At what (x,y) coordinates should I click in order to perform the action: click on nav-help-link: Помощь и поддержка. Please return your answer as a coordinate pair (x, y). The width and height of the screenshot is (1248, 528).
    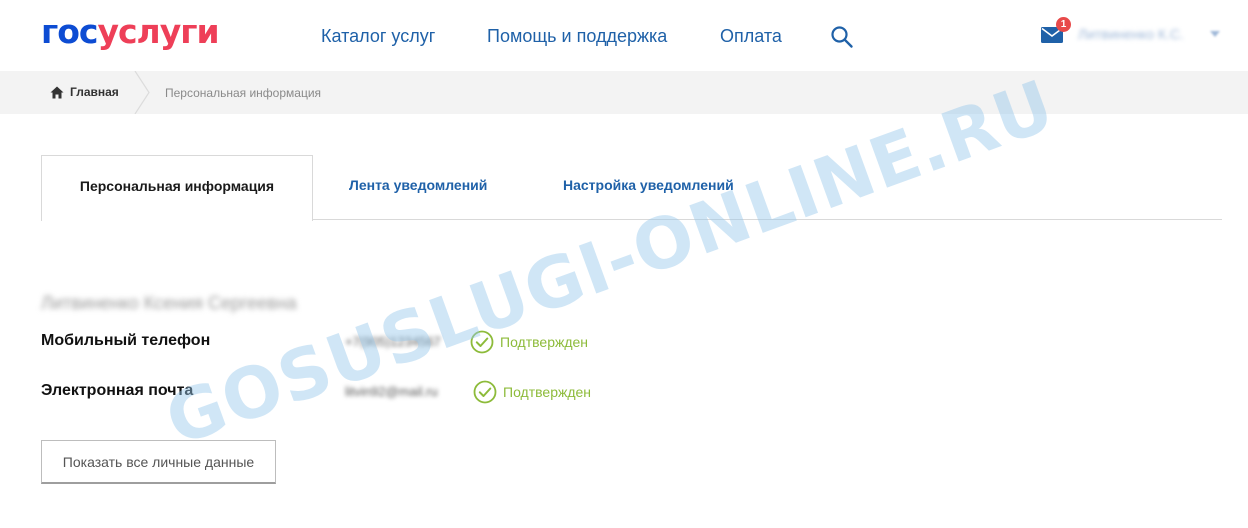
    Looking at the image, I should click on (577, 36).